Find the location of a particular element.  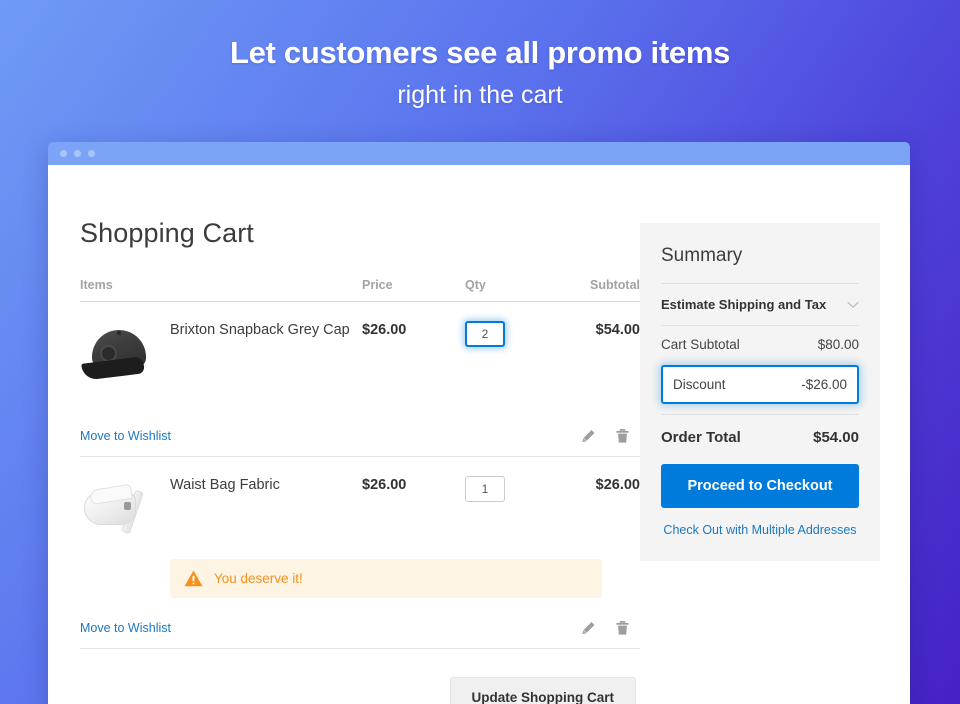

hero-subheadline: right in the cart is located at coordinates (480, 94).